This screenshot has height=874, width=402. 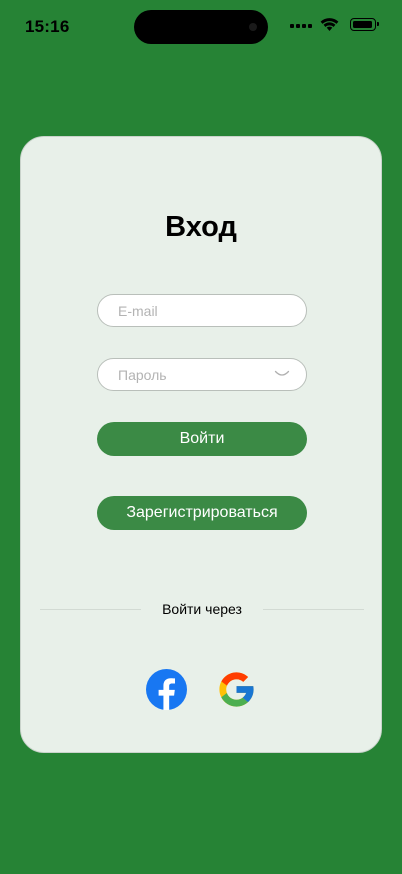 What do you see at coordinates (202, 609) in the screenshot?
I see `social-divider: Войти через` at bounding box center [202, 609].